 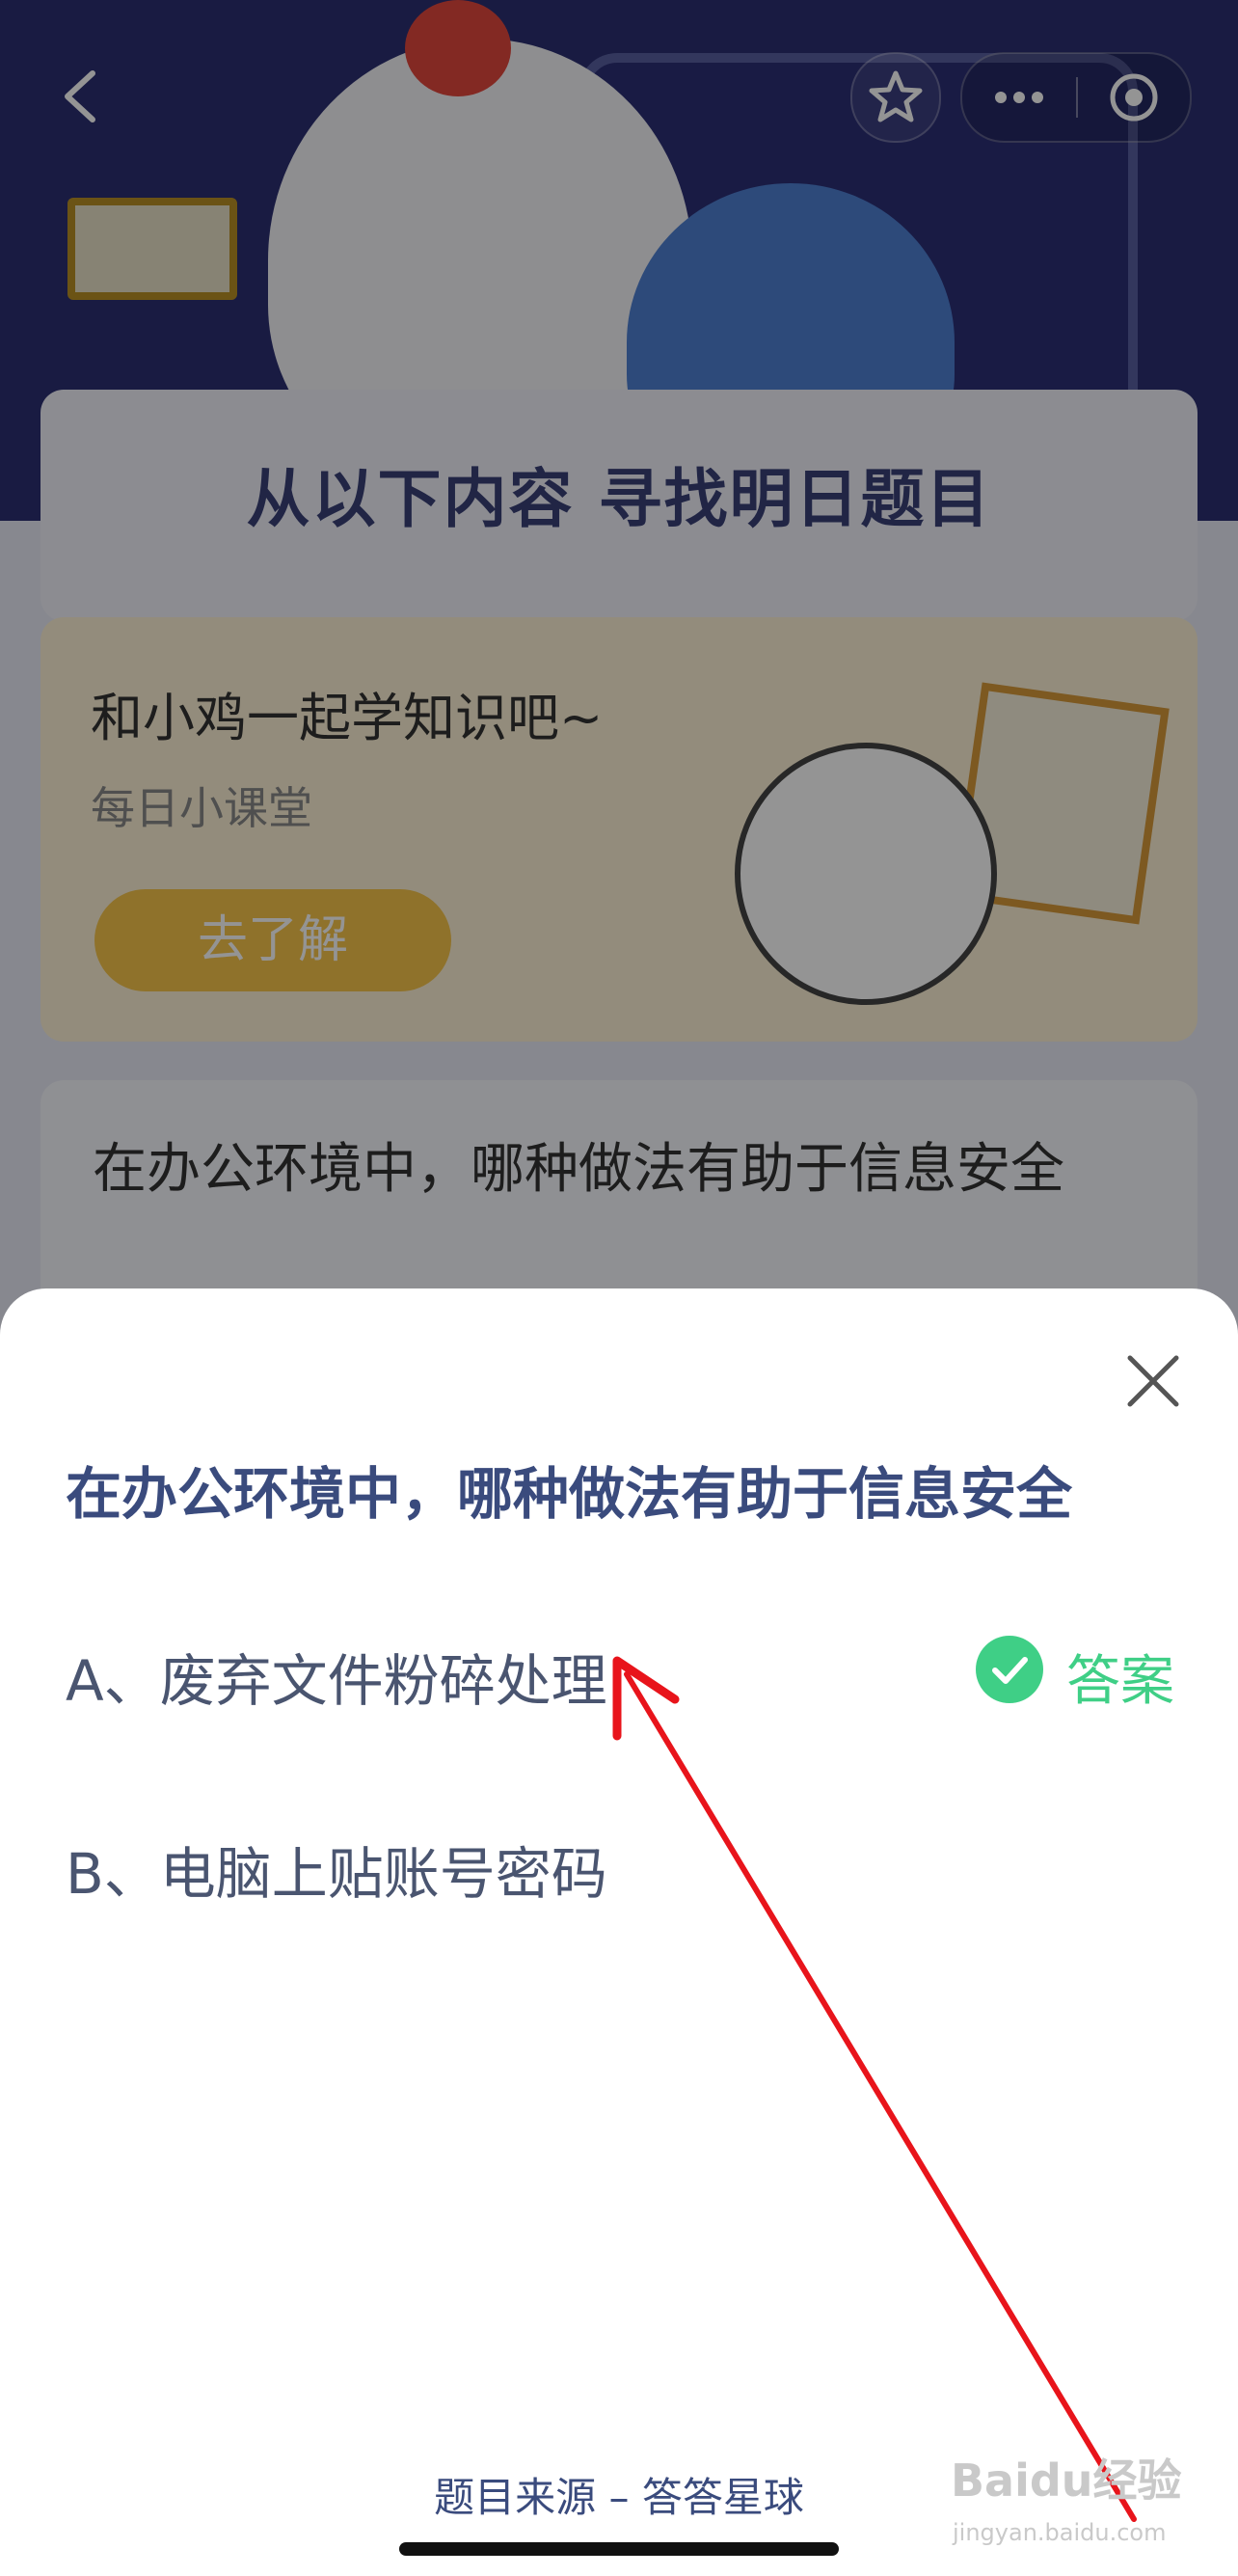 What do you see at coordinates (620, 1862) in the screenshot?
I see `option-b: B、电脑上贴账号密码` at bounding box center [620, 1862].